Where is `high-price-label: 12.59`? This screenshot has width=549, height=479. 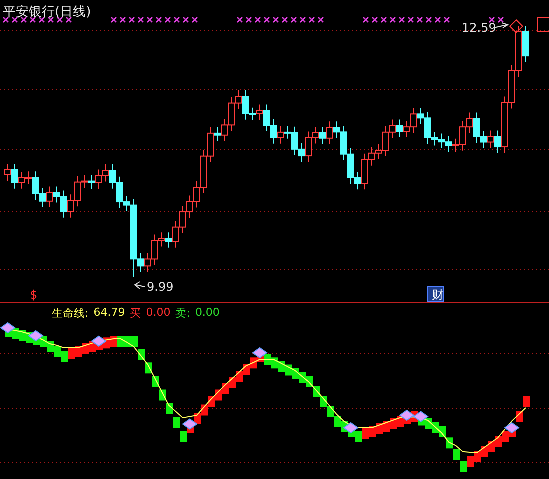
high-price-label: 12.59 is located at coordinates (479, 28).